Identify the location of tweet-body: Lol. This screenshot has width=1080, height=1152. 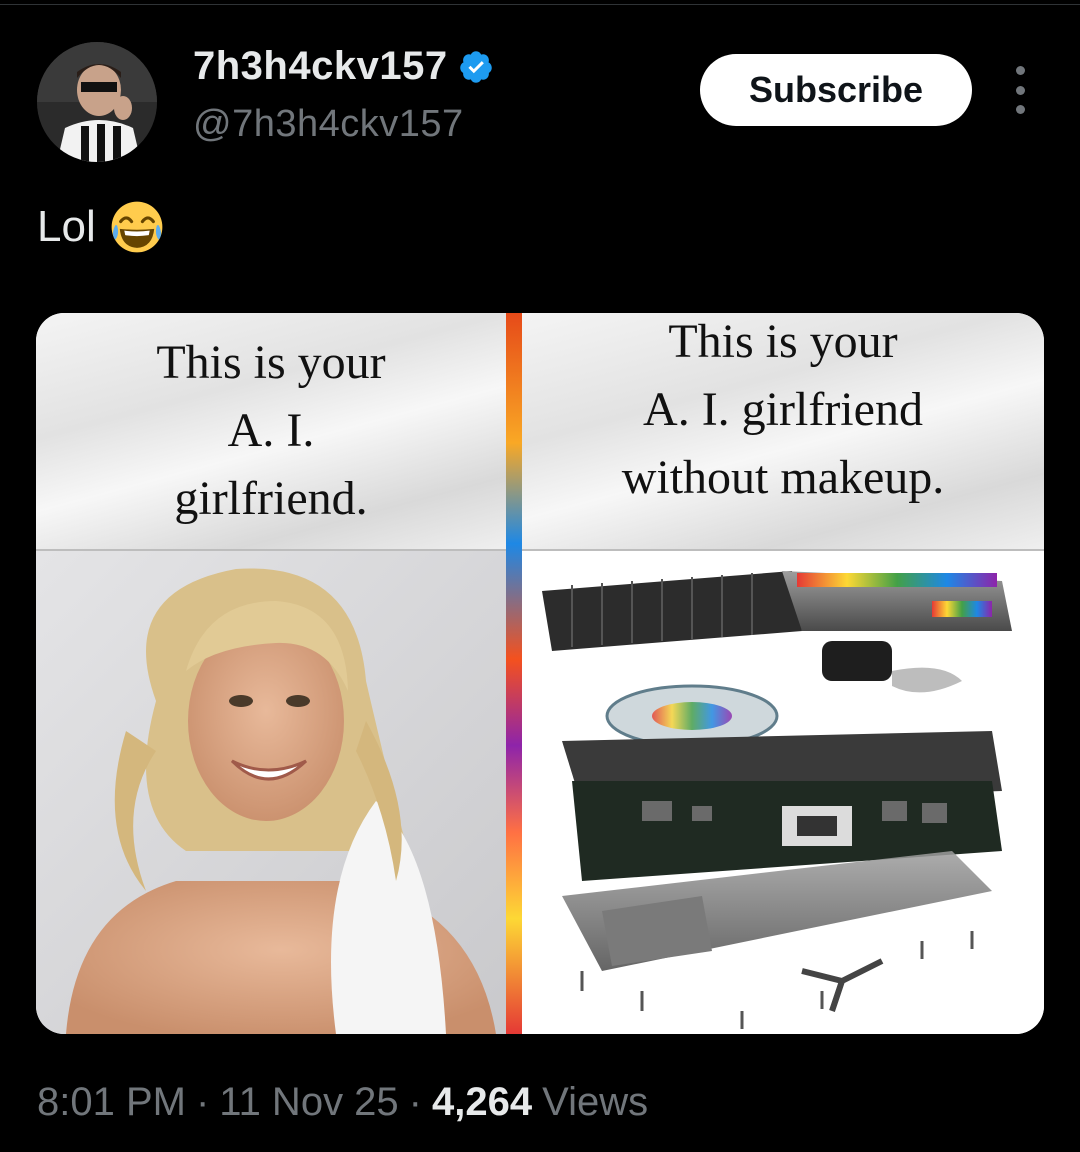
(66, 226).